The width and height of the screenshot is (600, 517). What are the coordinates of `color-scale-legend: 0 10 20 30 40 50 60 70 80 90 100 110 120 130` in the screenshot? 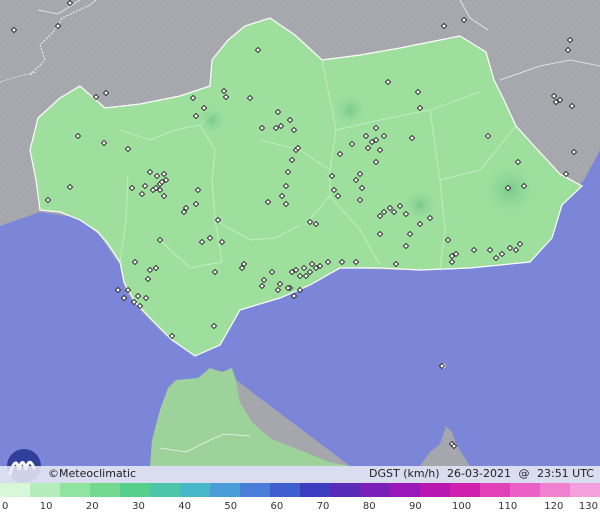 It's located at (300, 500).